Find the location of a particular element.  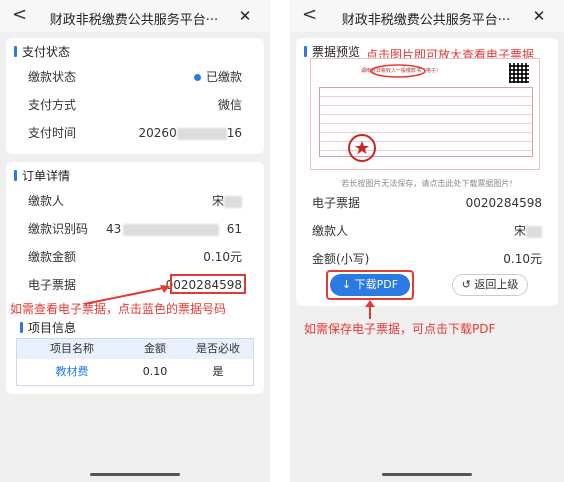

e-invoice-image: 湖南省非税收入一般缴款书（电子） is located at coordinates (425, 114).